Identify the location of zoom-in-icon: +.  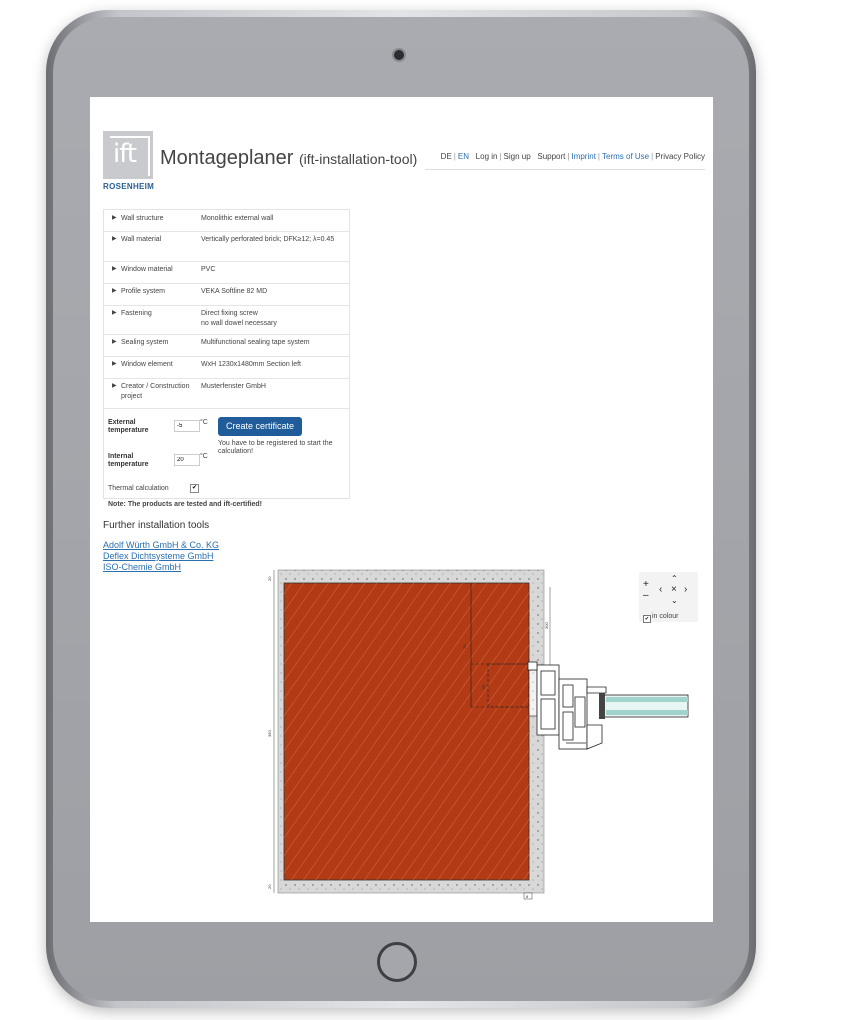
(646, 585).